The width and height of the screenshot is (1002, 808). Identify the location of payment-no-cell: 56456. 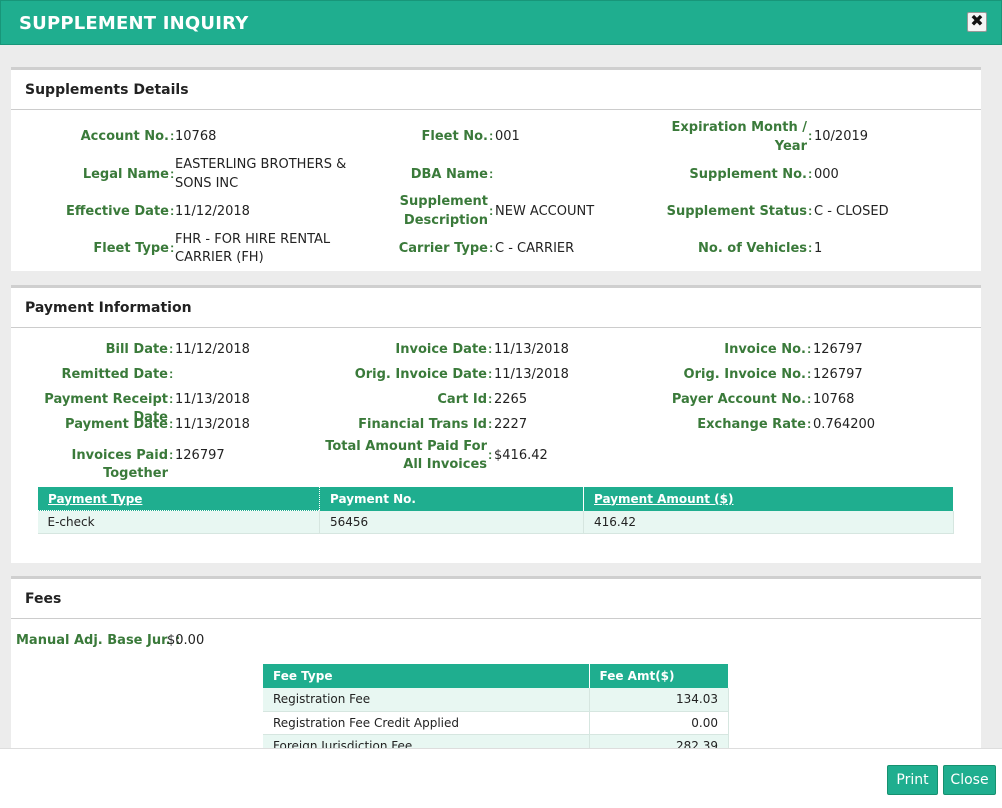
(451, 522).